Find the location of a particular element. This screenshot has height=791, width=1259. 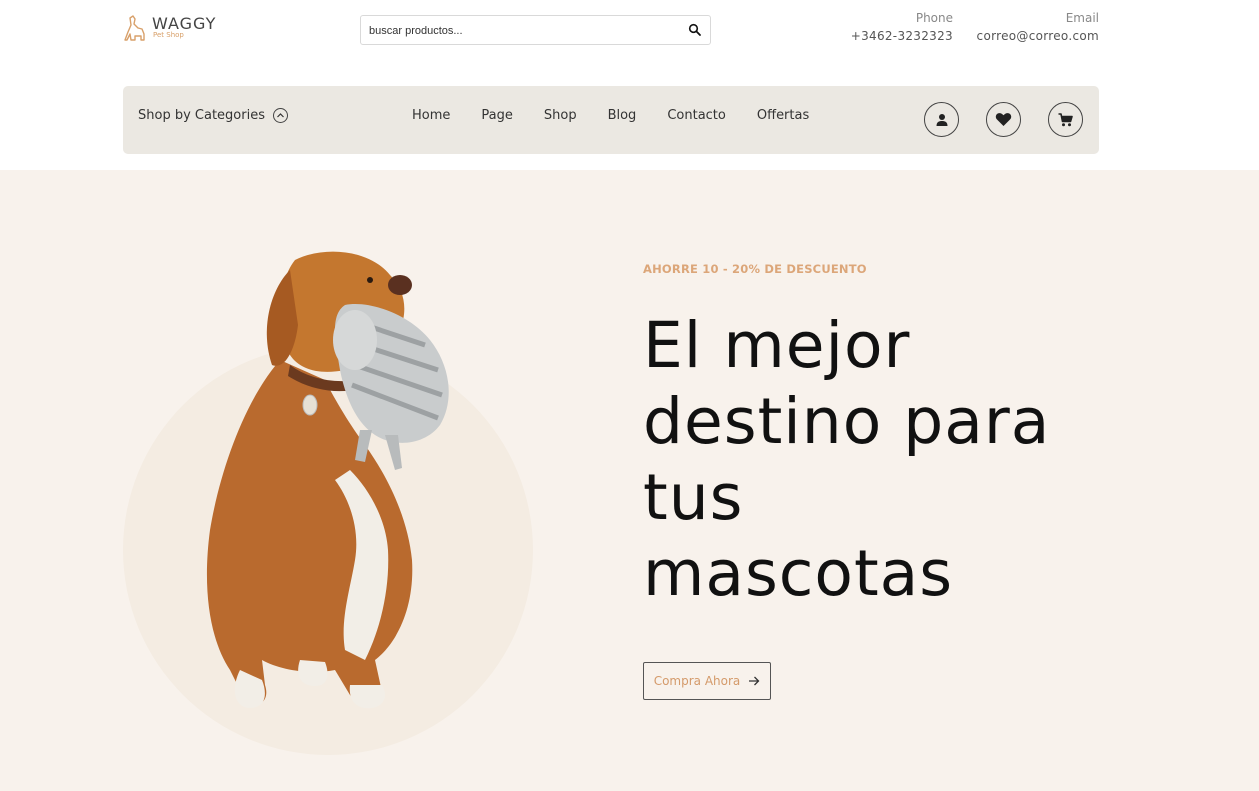

nav-home: Home is located at coordinates (431, 115).